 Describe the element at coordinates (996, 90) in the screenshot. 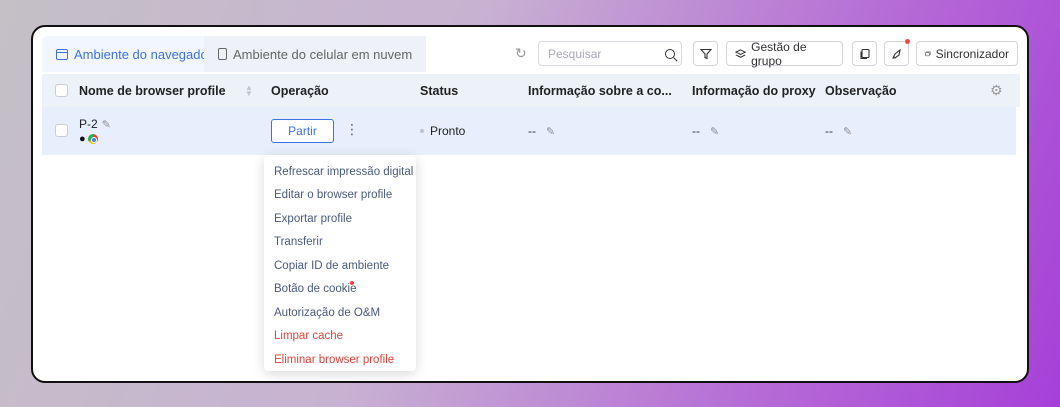

I see `column-settings-gear-icon: ⚙` at that location.